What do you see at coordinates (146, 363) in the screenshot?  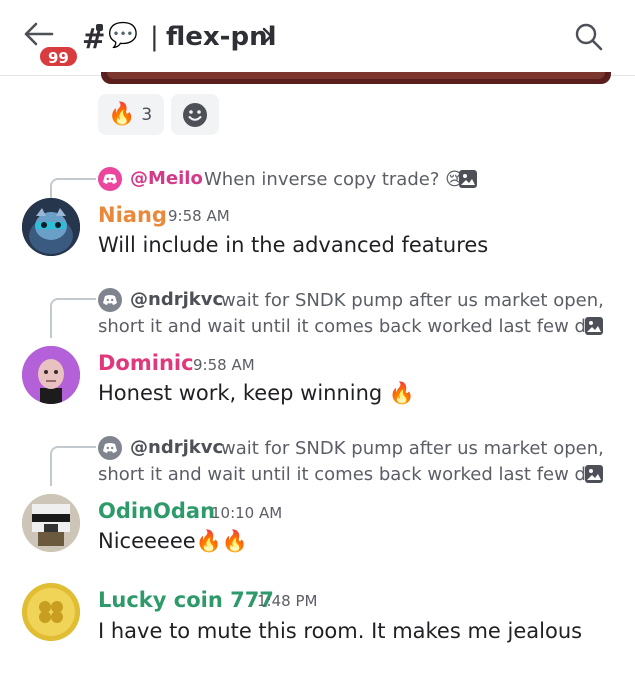 I see `message-author: Dominic` at bounding box center [146, 363].